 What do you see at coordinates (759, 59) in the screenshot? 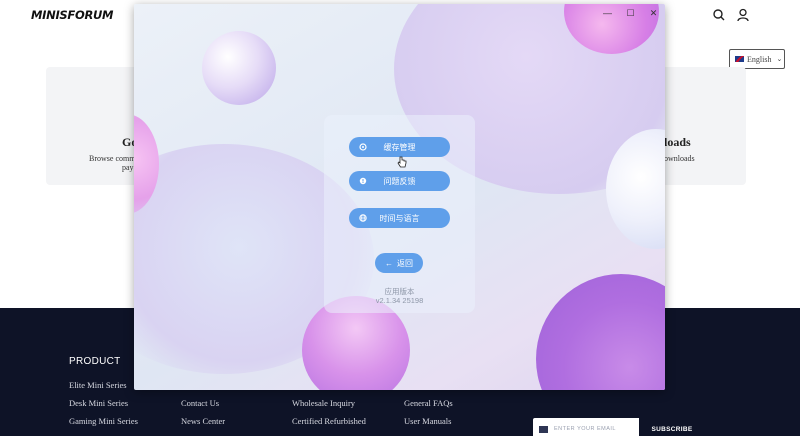
I see `language-label: English` at bounding box center [759, 59].